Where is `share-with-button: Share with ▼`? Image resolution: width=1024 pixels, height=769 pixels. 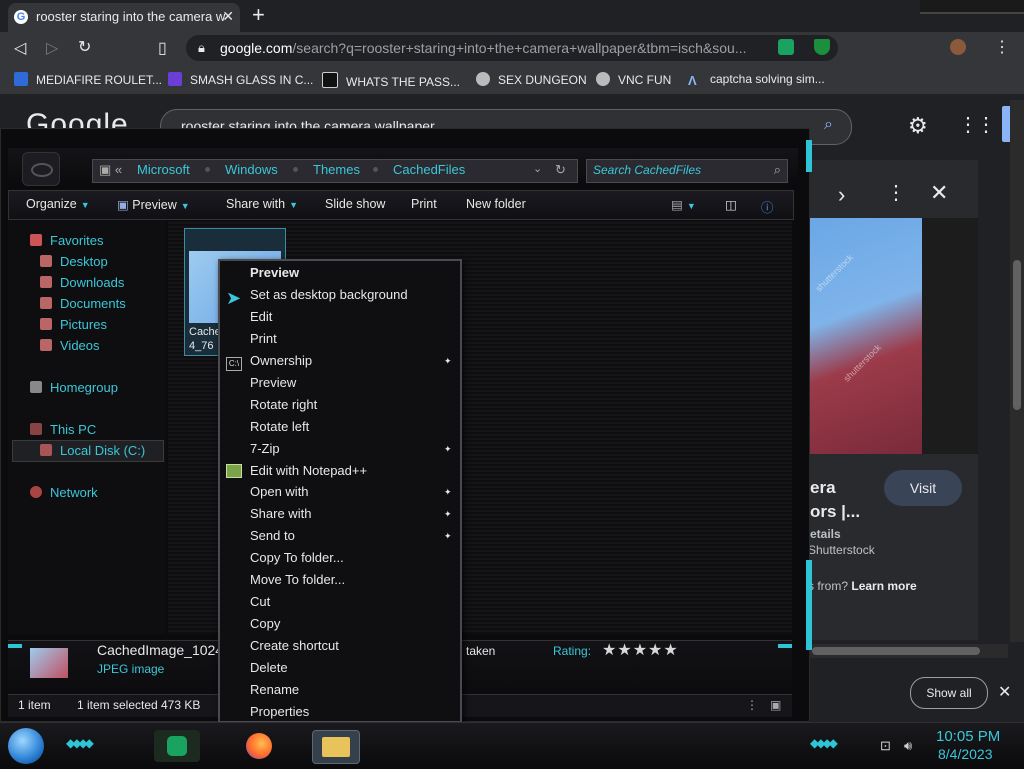 share-with-button: Share with ▼ is located at coordinates (262, 204).